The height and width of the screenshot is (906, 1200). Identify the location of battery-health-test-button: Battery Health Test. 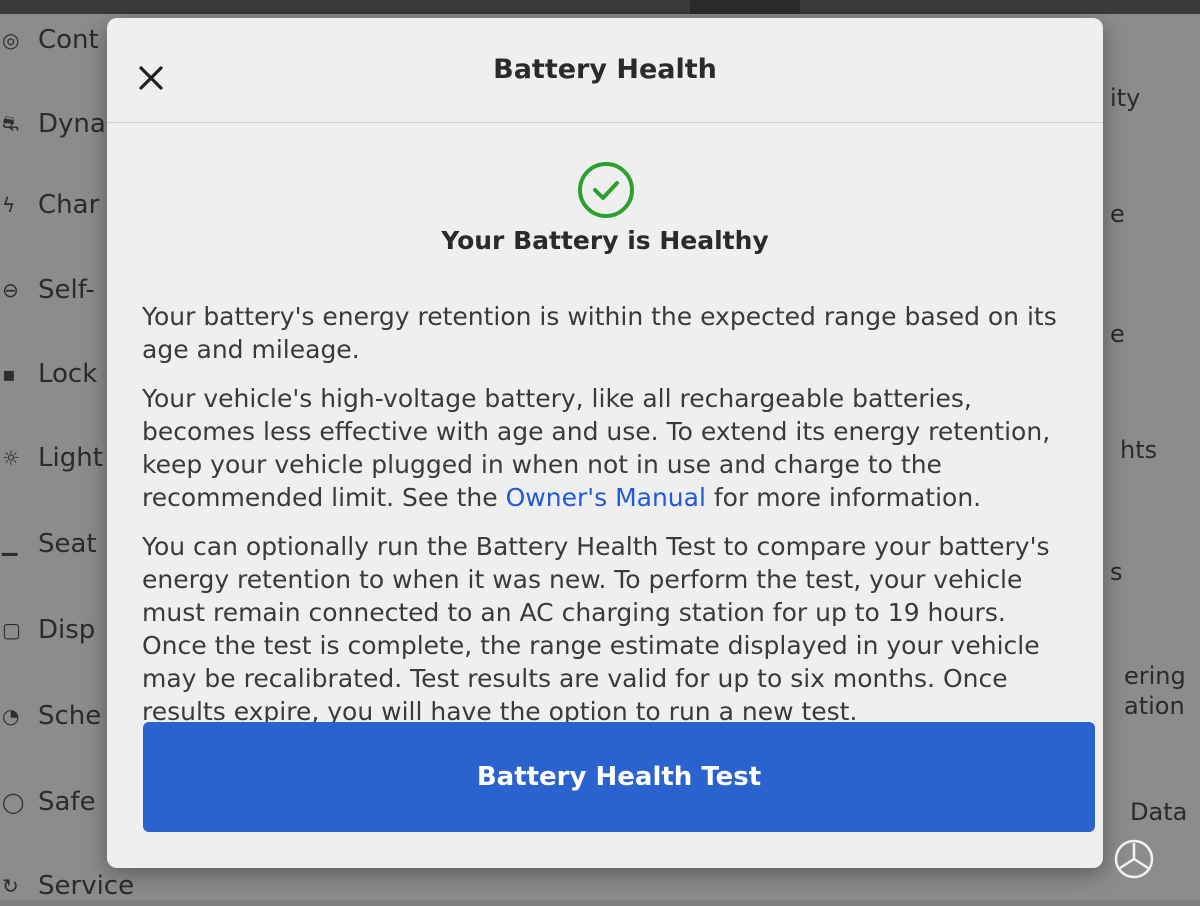
(619, 777).